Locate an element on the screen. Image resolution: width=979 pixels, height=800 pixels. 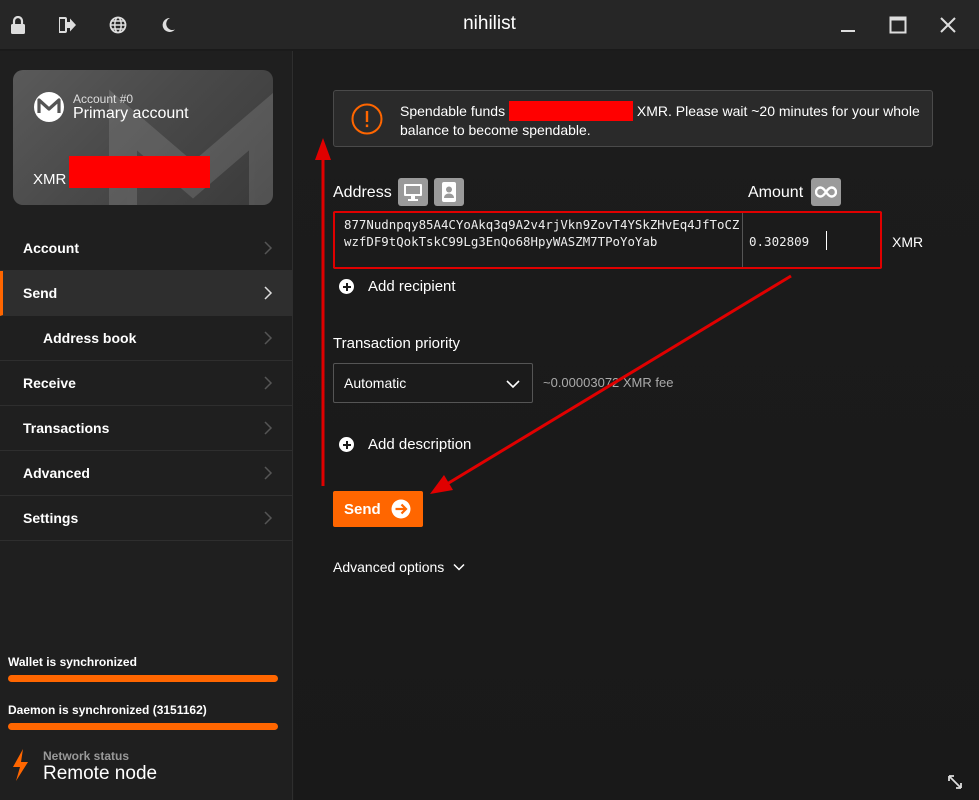
window-title: nihilist is located at coordinates (489, 23).